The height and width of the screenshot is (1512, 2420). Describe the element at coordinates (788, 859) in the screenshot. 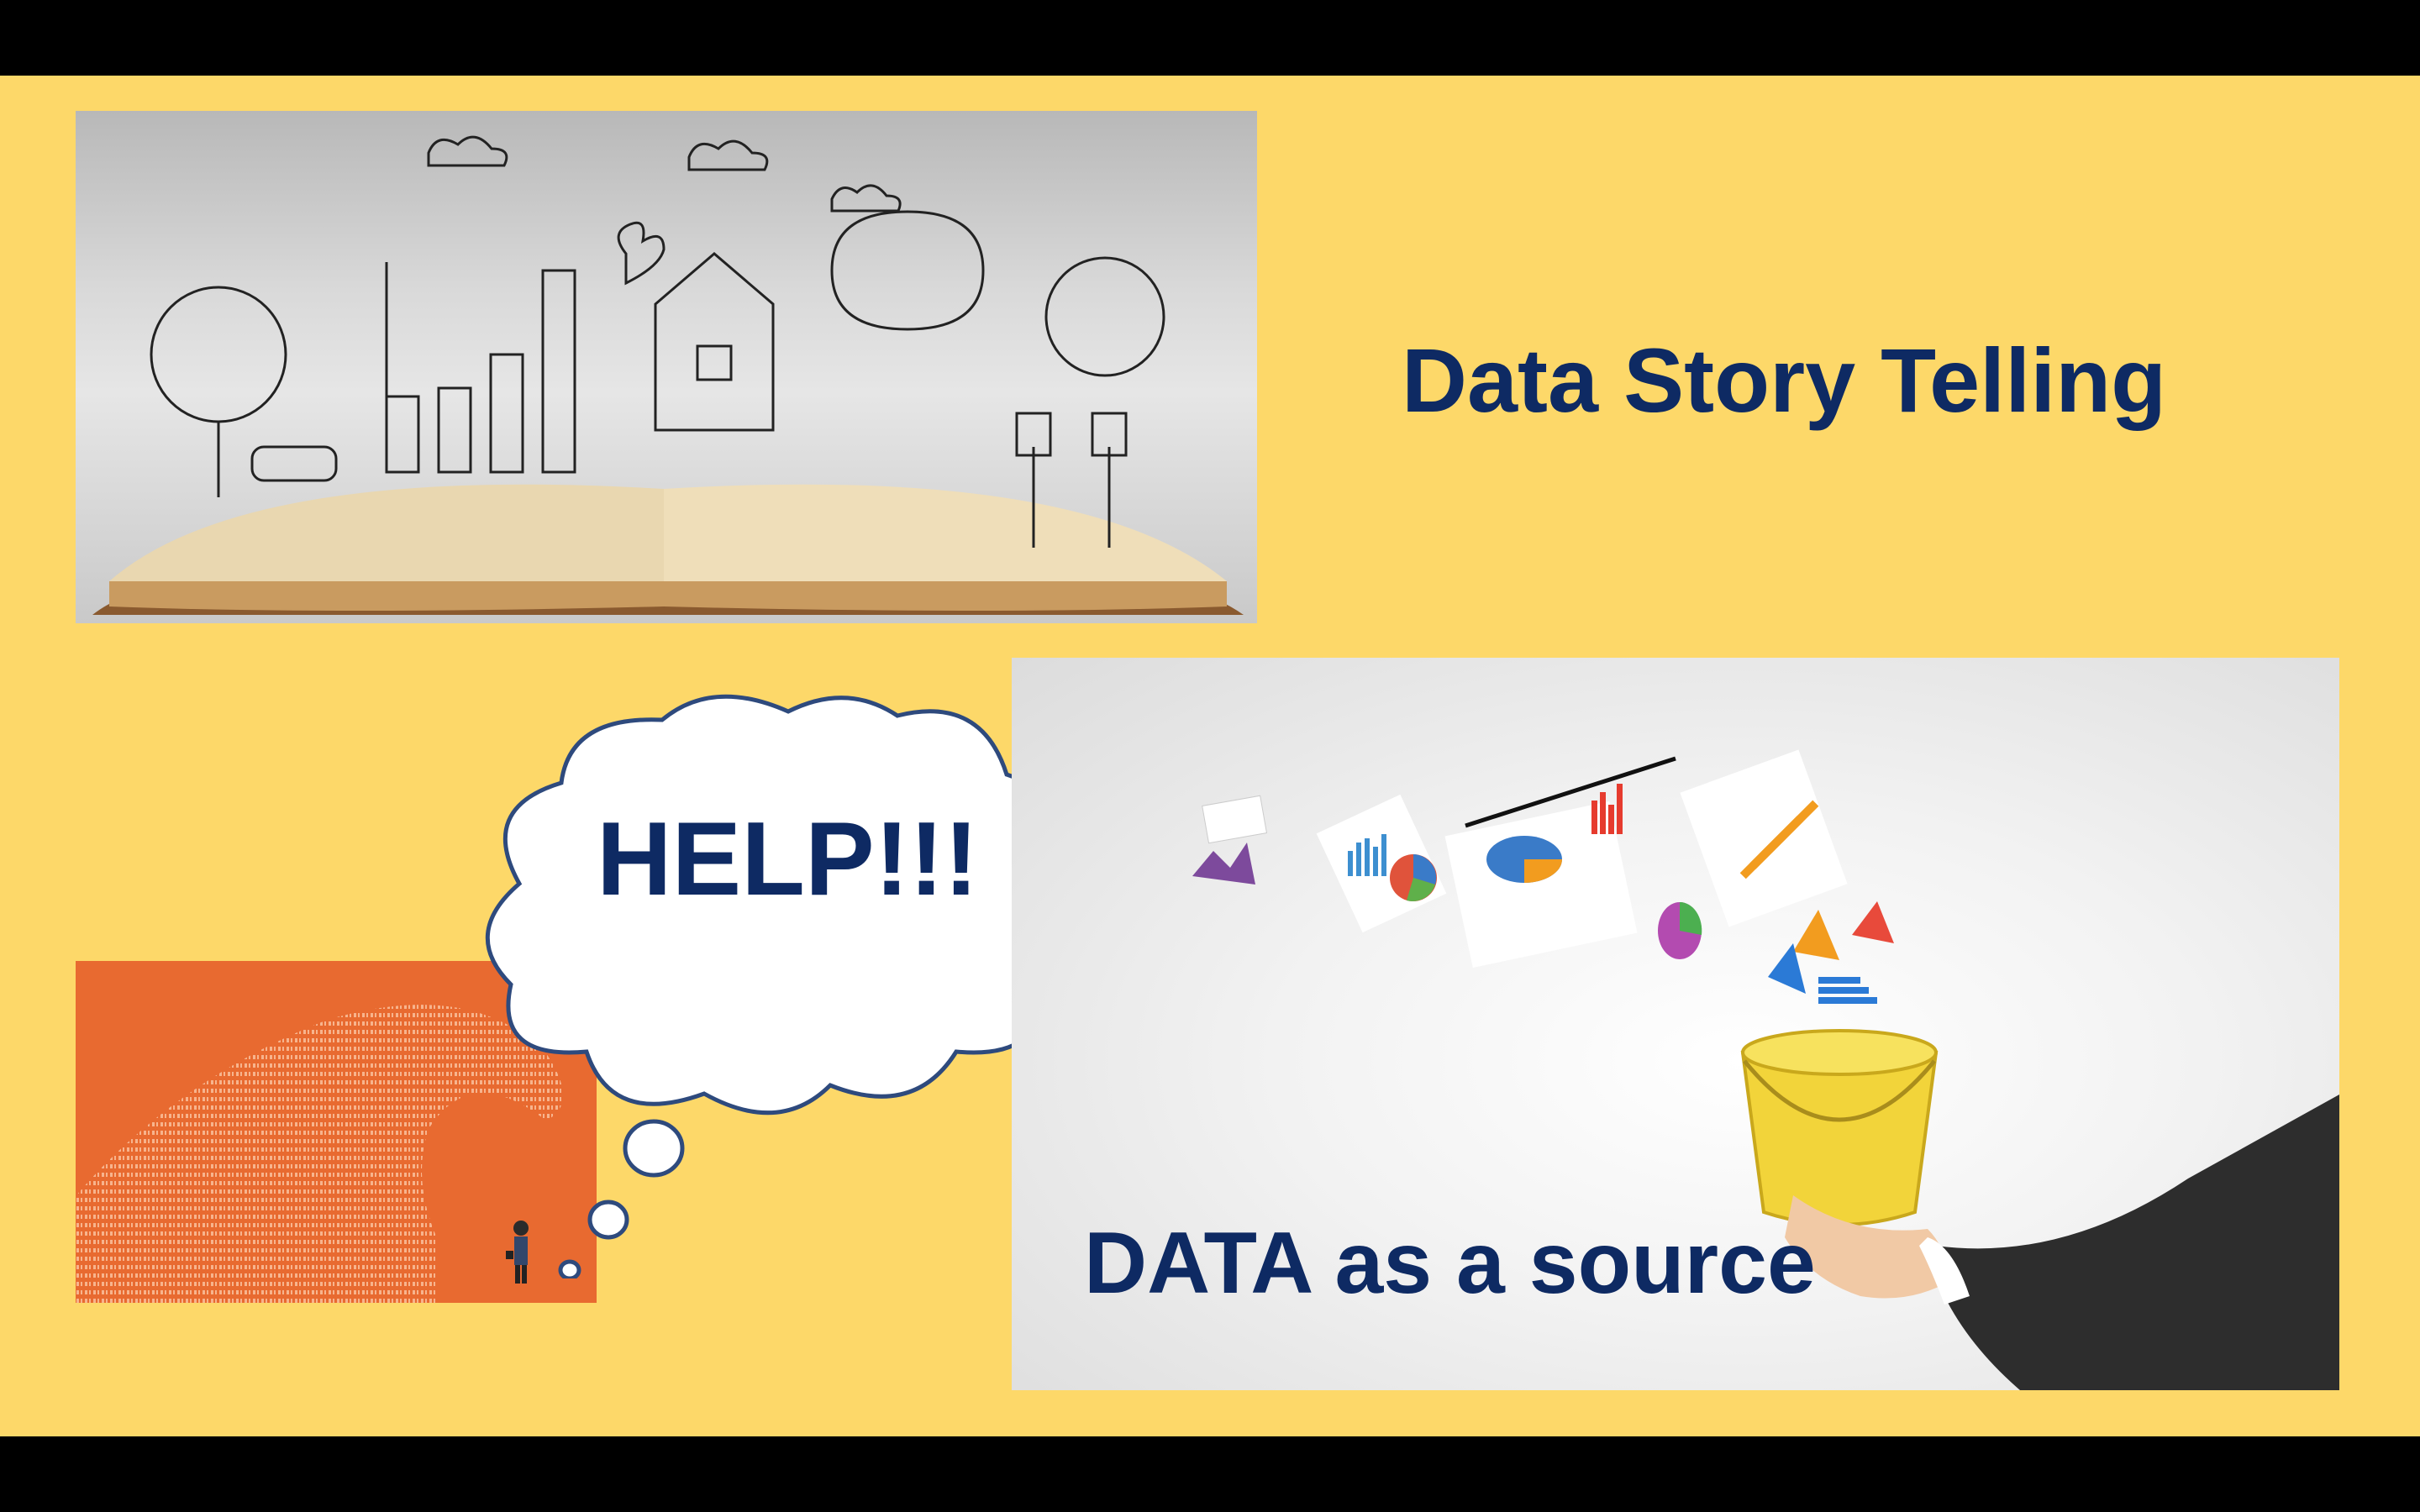

I see `thought-bubble-text: HELP!!!` at that location.